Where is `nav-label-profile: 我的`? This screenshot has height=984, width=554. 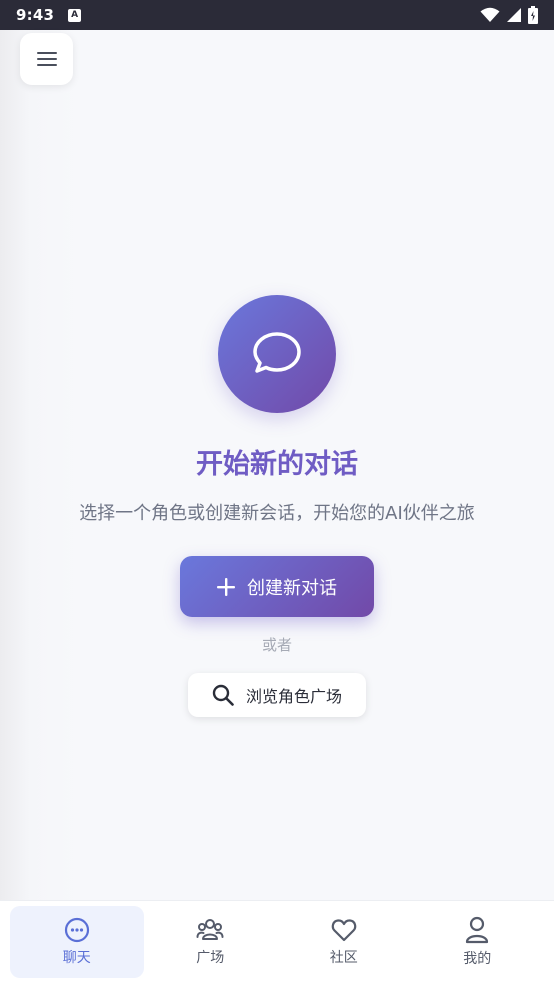
nav-label-profile: 我的 is located at coordinates (477, 959).